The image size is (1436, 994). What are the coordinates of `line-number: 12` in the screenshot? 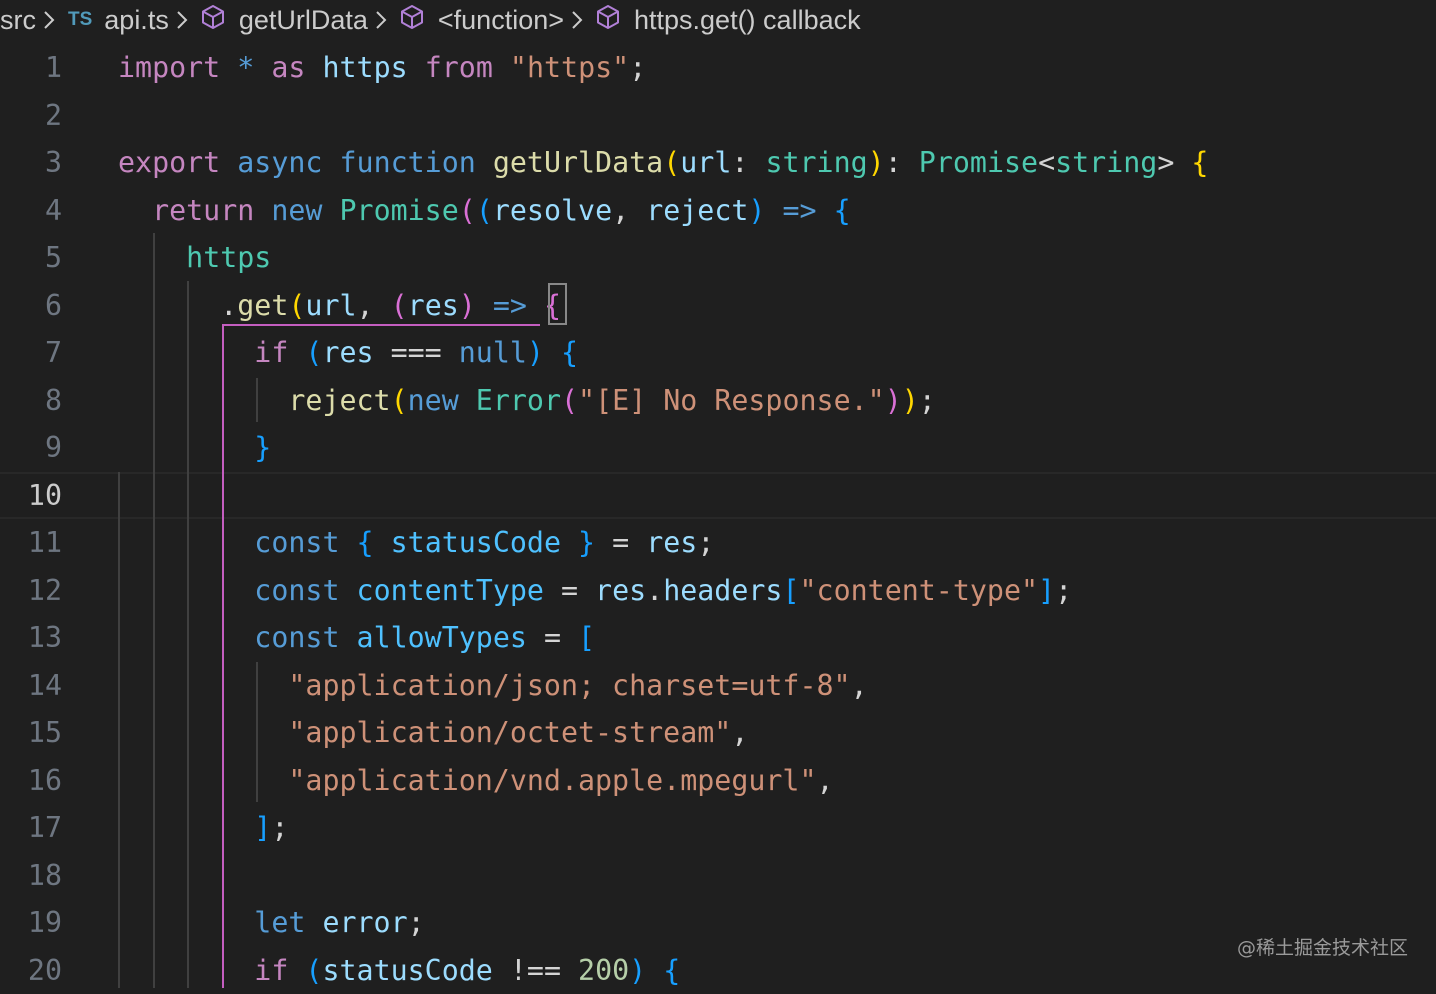 It's located at (31, 591).